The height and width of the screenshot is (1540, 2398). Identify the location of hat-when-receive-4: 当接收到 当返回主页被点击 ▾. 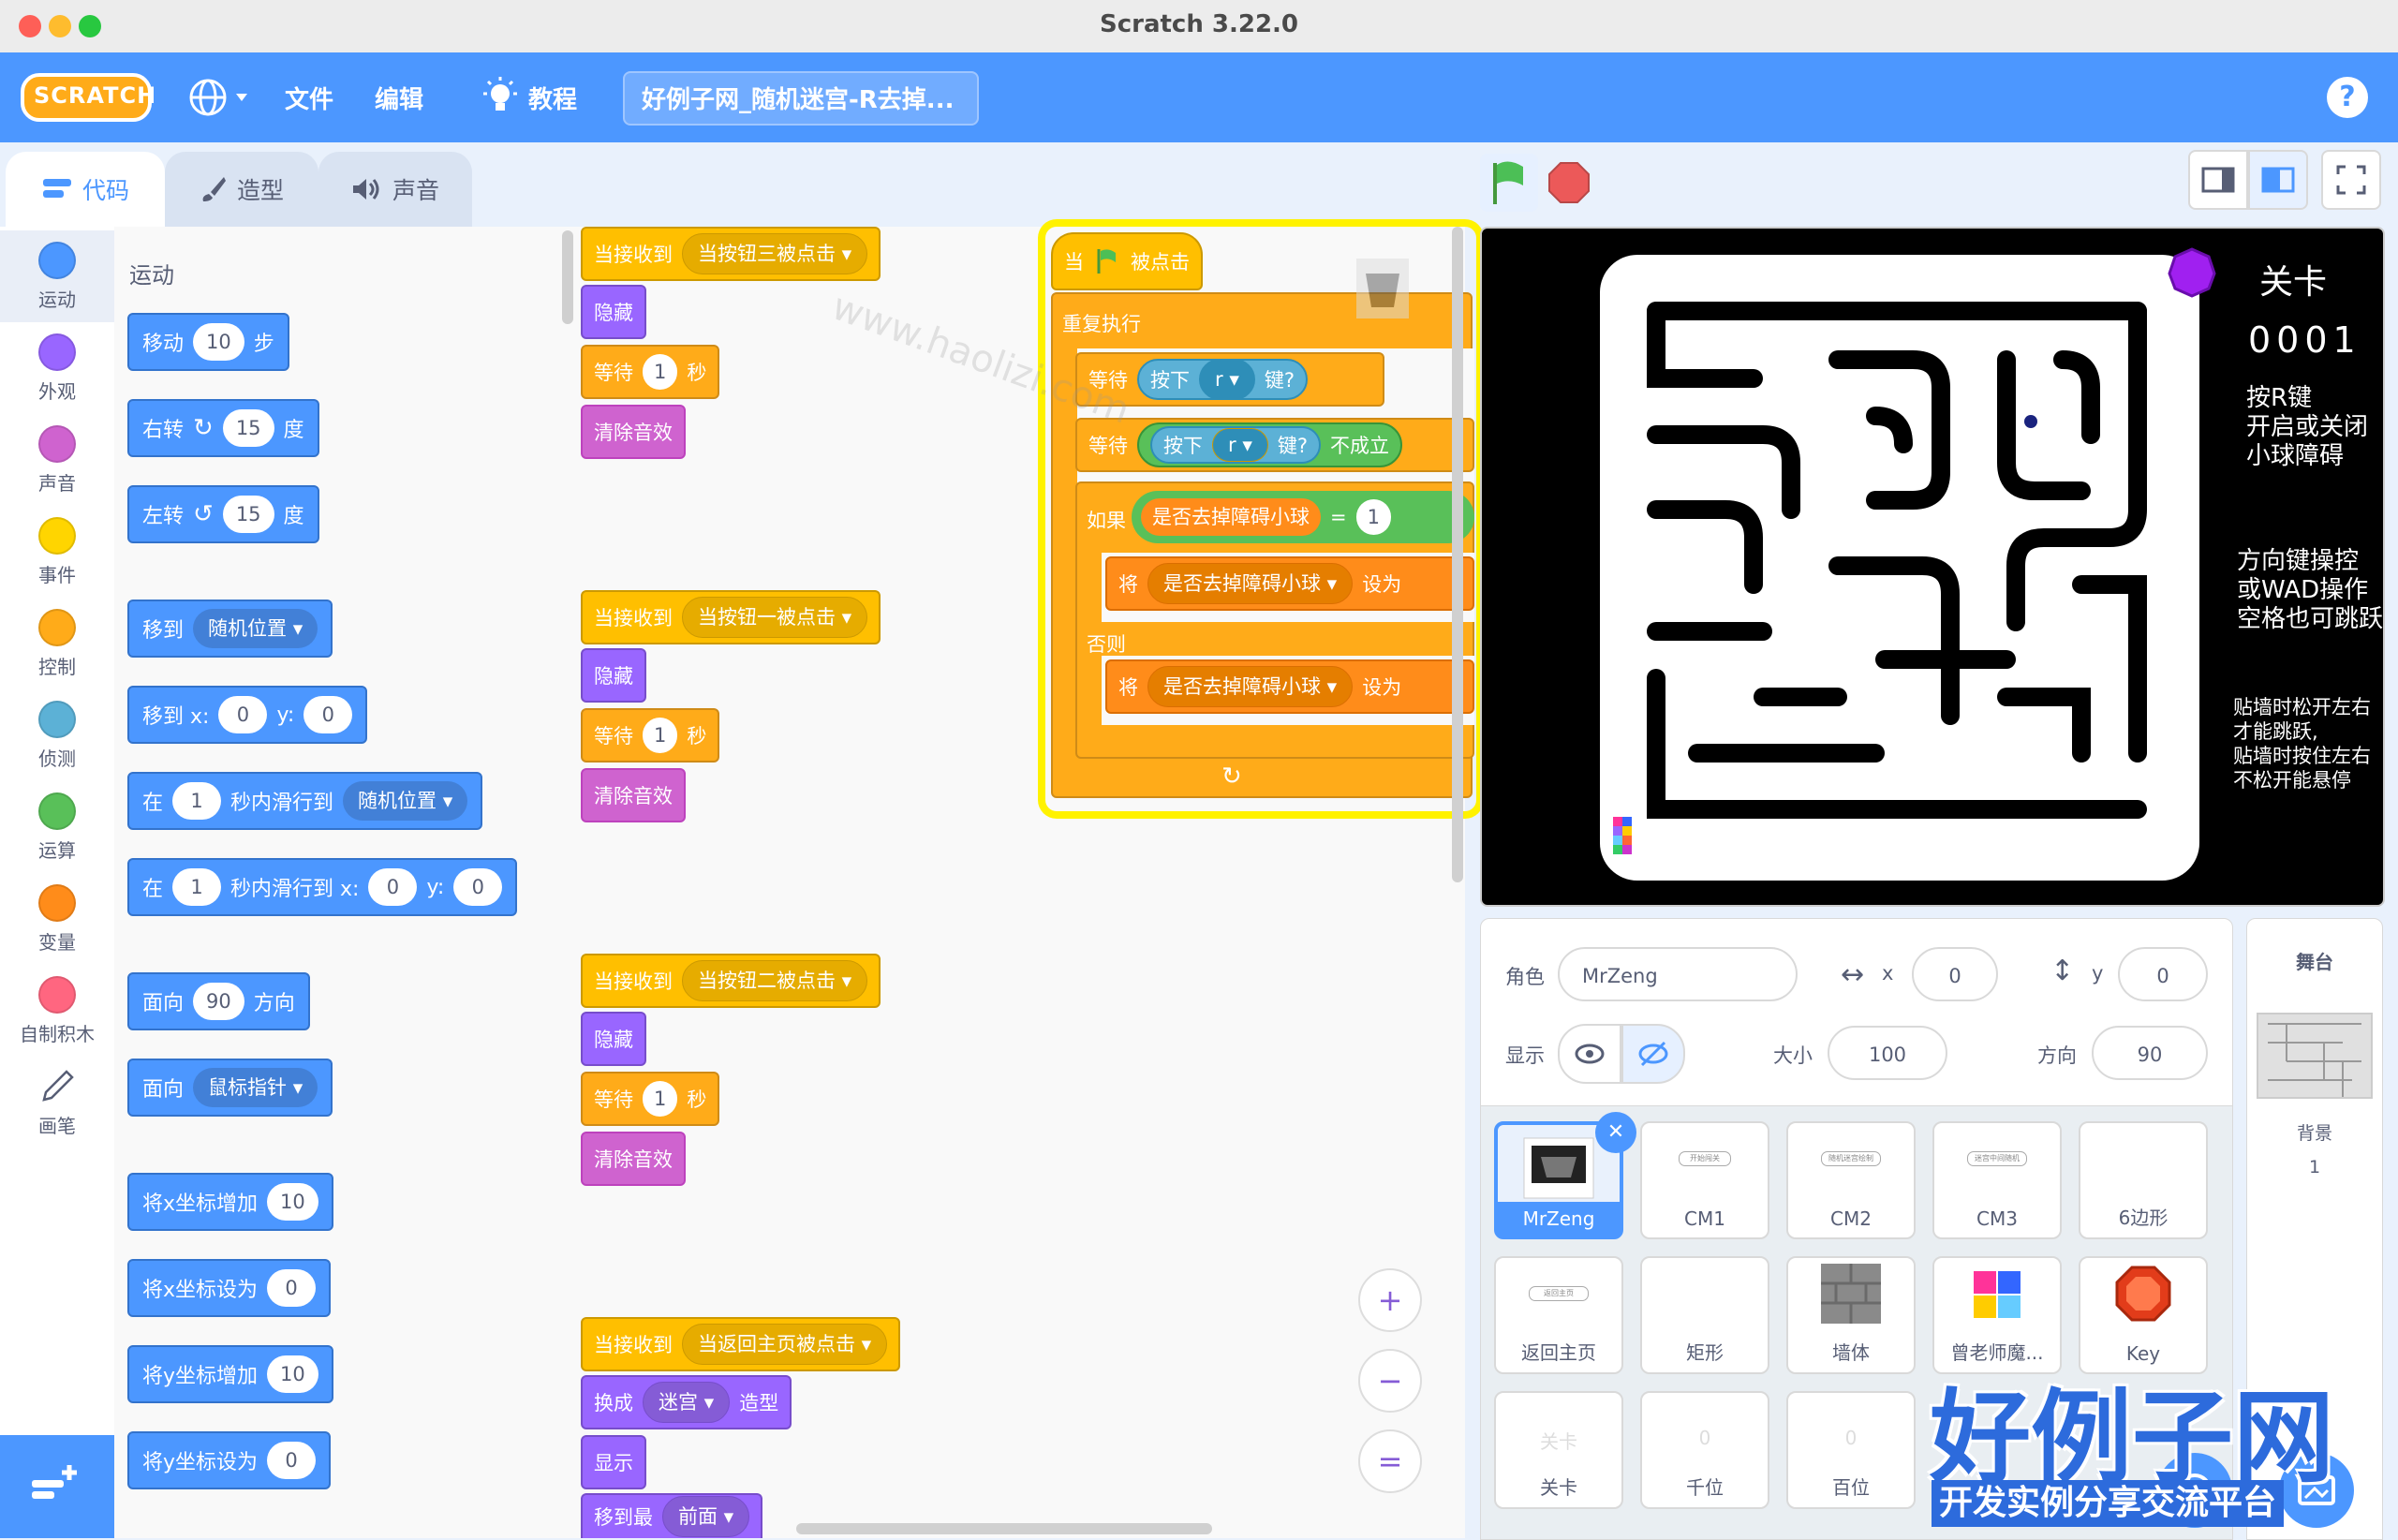
(741, 1344).